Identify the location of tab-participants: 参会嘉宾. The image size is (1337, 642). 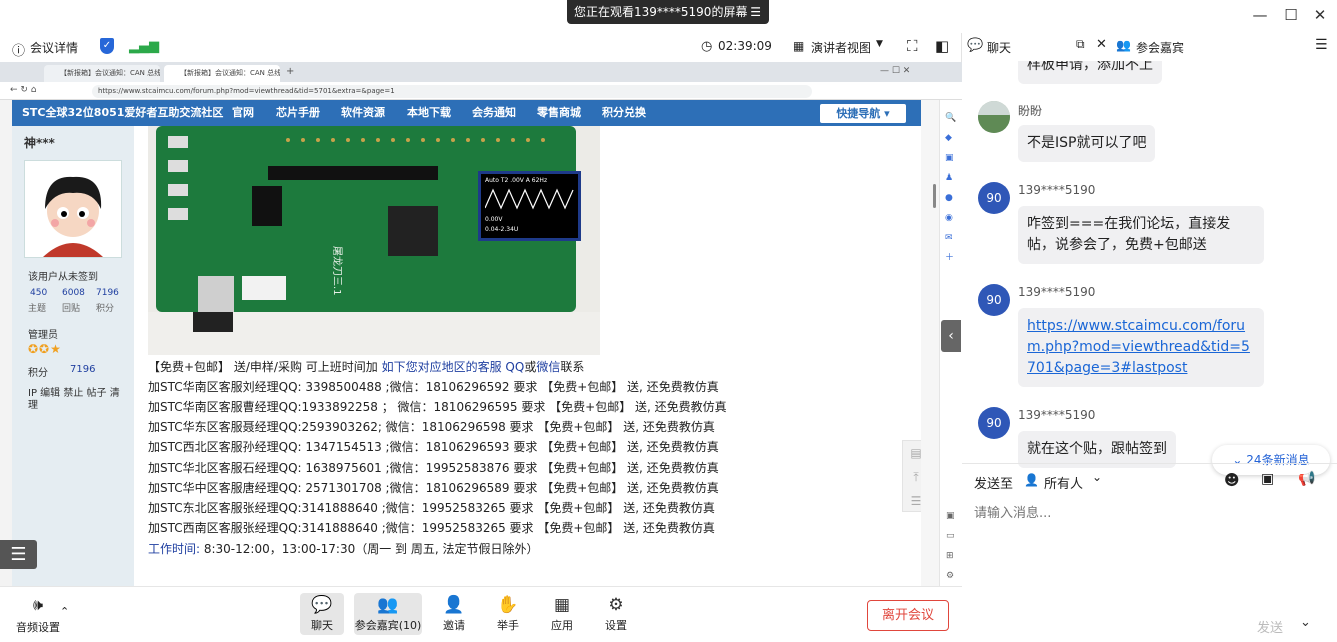
(1160, 47).